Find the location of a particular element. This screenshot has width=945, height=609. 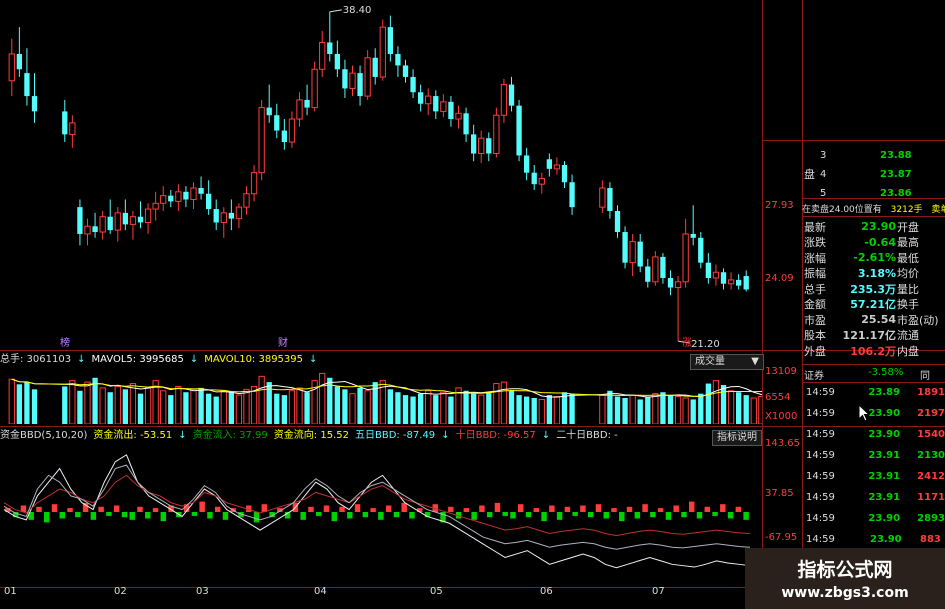

stat-row: 最新 23.90 开盘 is located at coordinates (874, 227).